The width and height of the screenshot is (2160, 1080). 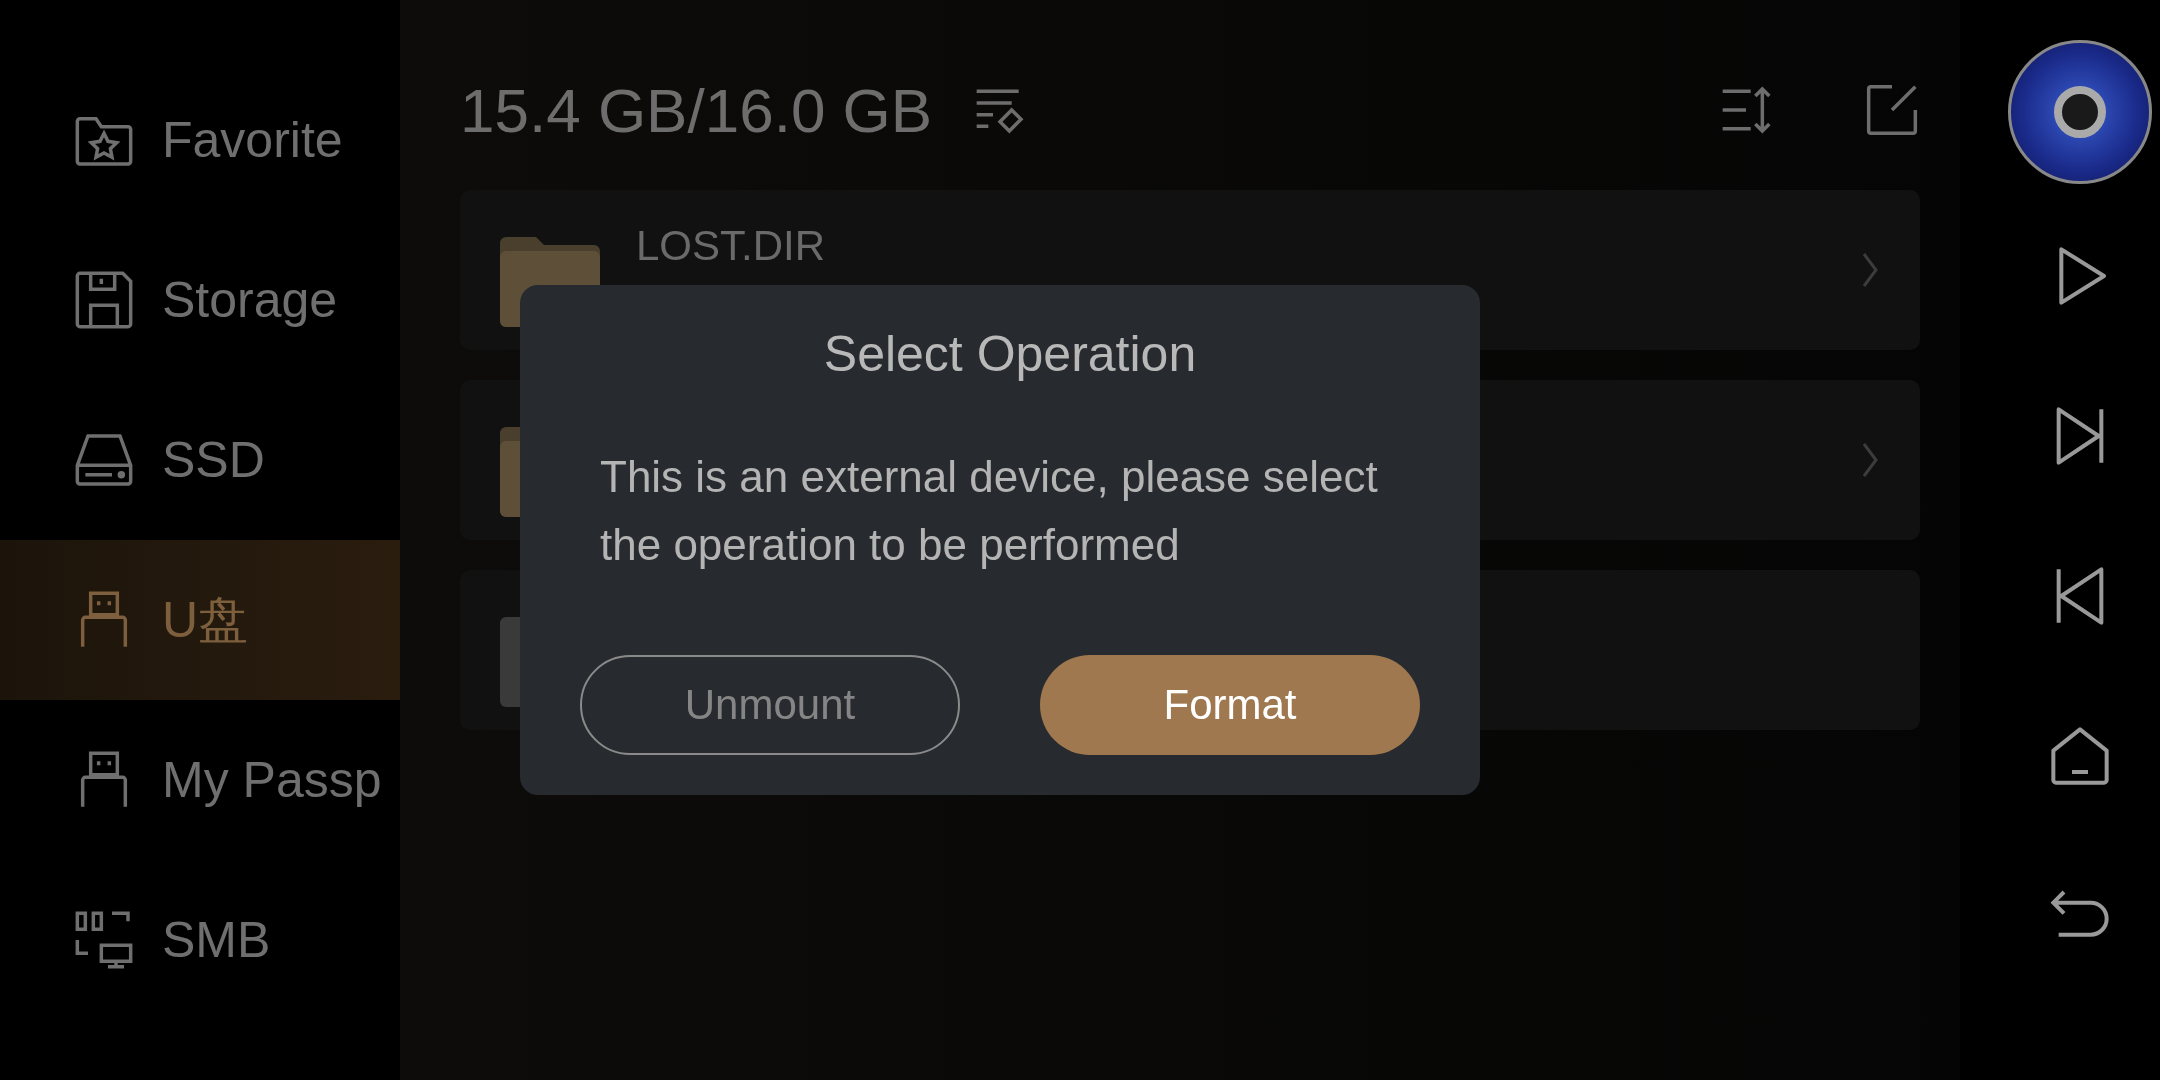 I want to click on home-icon, so click(x=2080, y=756).